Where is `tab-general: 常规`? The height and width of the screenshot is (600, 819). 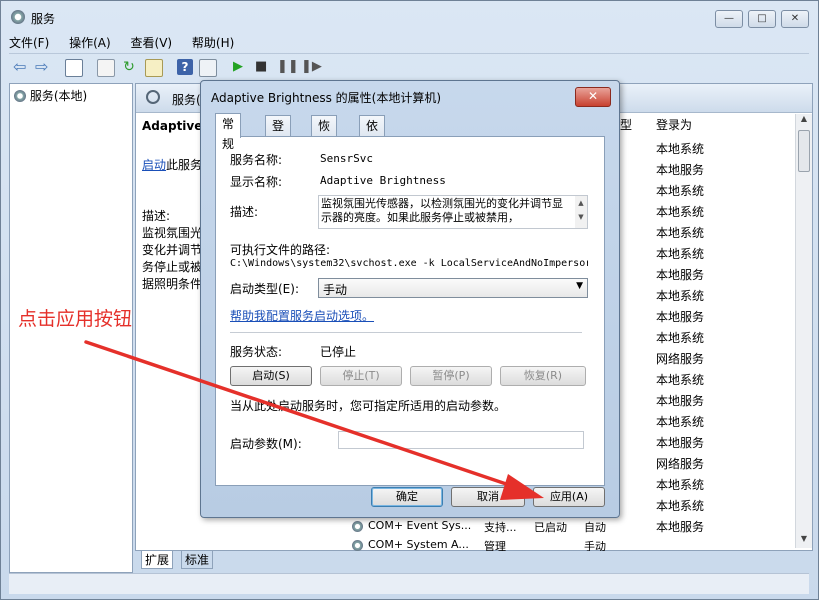 tab-general: 常规 is located at coordinates (228, 132).